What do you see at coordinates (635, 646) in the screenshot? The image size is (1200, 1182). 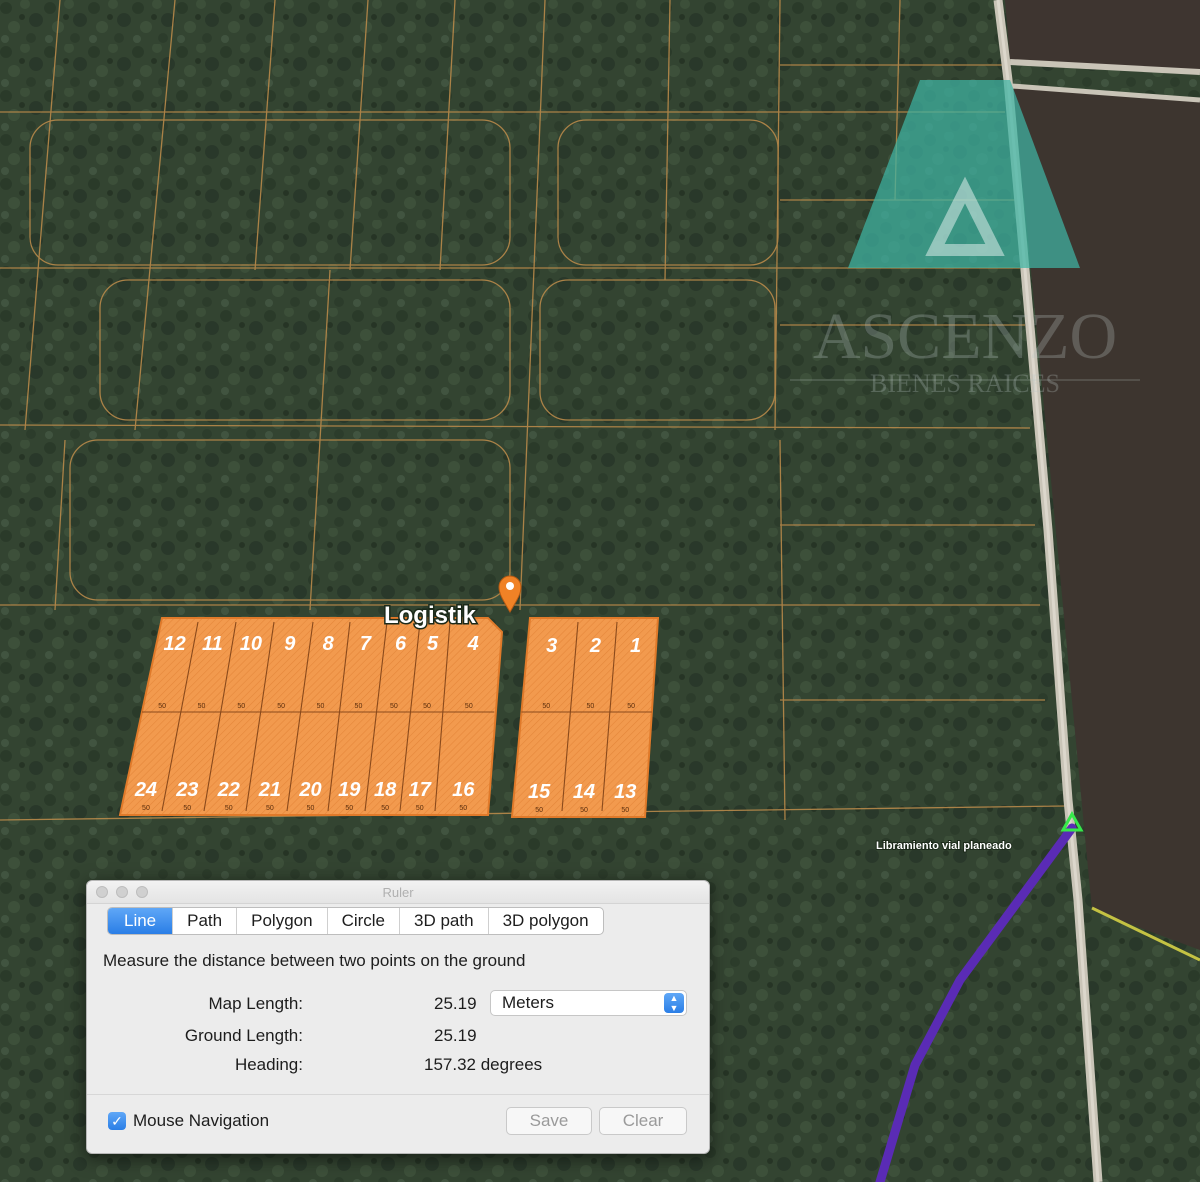 I see `lot-number: 1` at bounding box center [635, 646].